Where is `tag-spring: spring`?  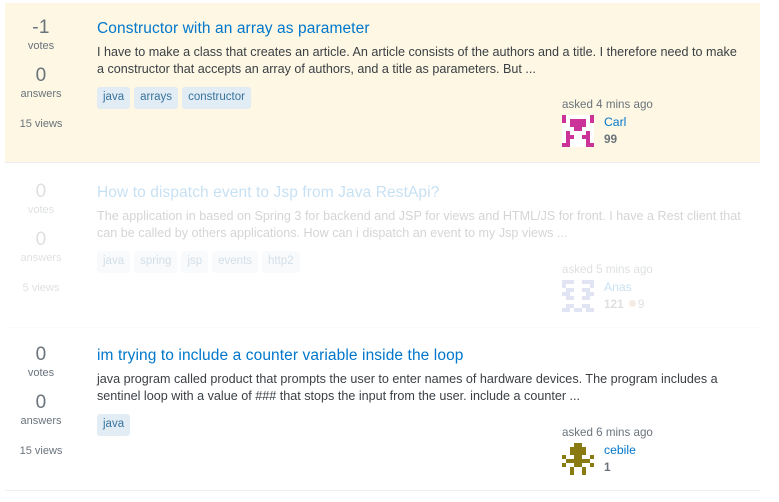 tag-spring: spring is located at coordinates (156, 262).